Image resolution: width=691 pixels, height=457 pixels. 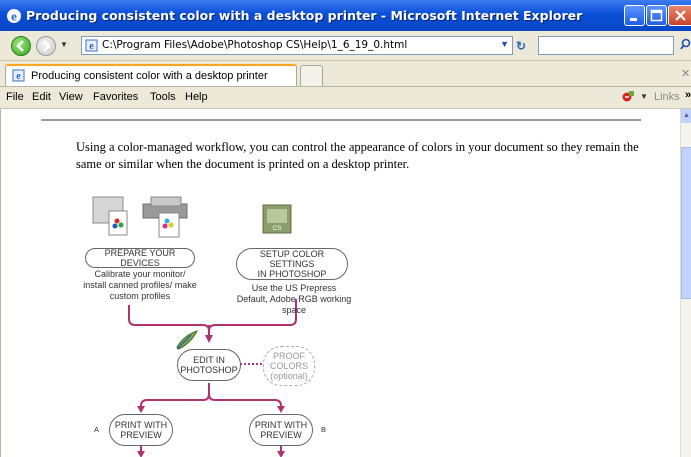 I want to click on menu-file: File, so click(x=15, y=97).